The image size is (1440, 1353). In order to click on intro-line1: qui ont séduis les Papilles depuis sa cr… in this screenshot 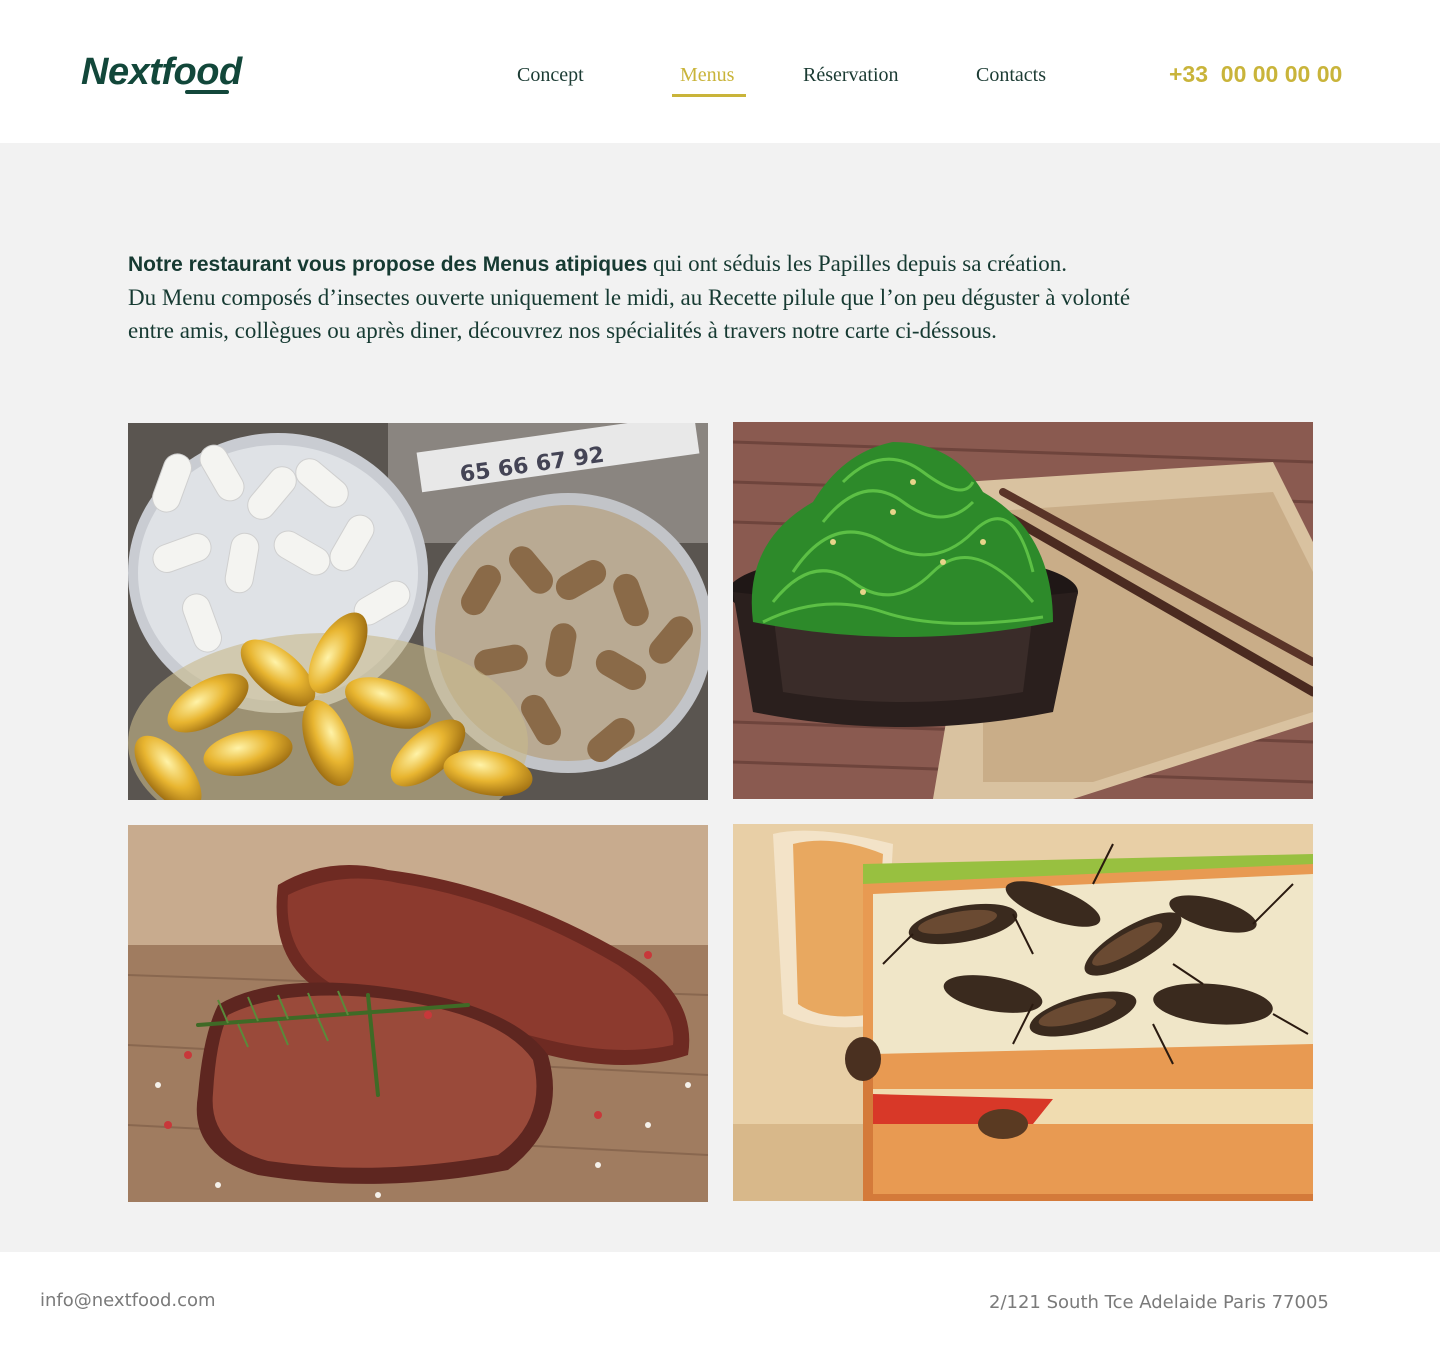, I will do `click(857, 263)`.